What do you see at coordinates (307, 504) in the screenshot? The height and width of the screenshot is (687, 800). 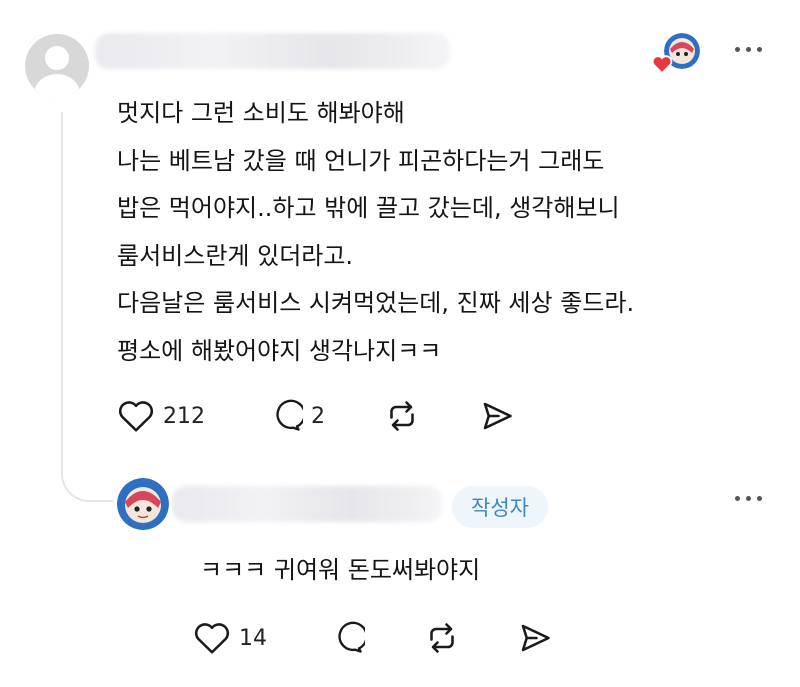 I see `reply-author-name-blurred` at bounding box center [307, 504].